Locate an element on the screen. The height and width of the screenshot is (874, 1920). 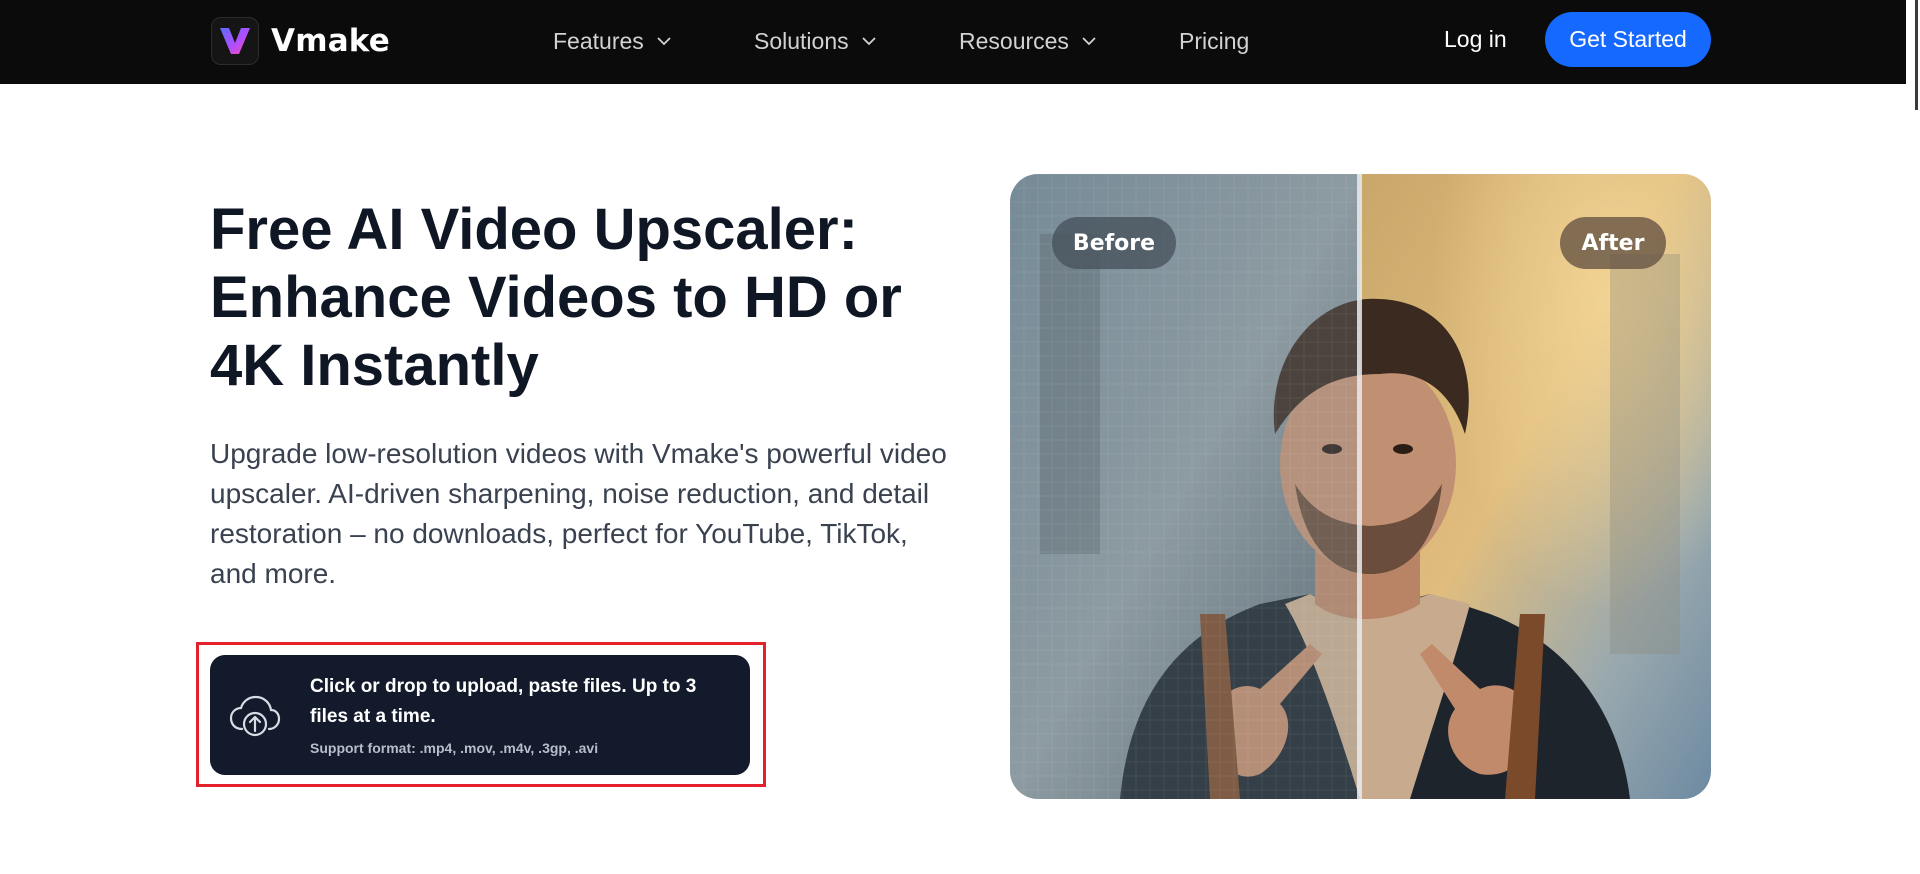
nav-features-label: Features is located at coordinates (598, 40).